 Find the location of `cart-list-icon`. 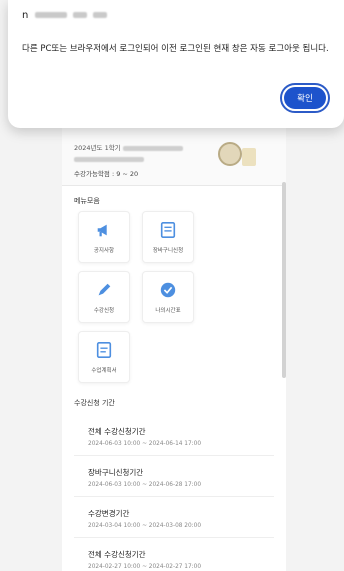

cart-list-icon is located at coordinates (168, 230).